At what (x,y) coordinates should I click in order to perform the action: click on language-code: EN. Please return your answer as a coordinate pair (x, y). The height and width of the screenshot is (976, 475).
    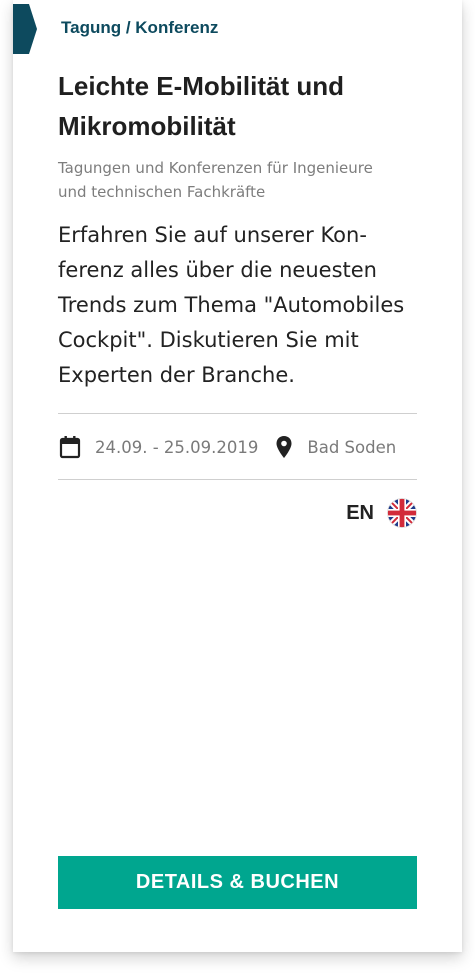
    Looking at the image, I should click on (360, 512).